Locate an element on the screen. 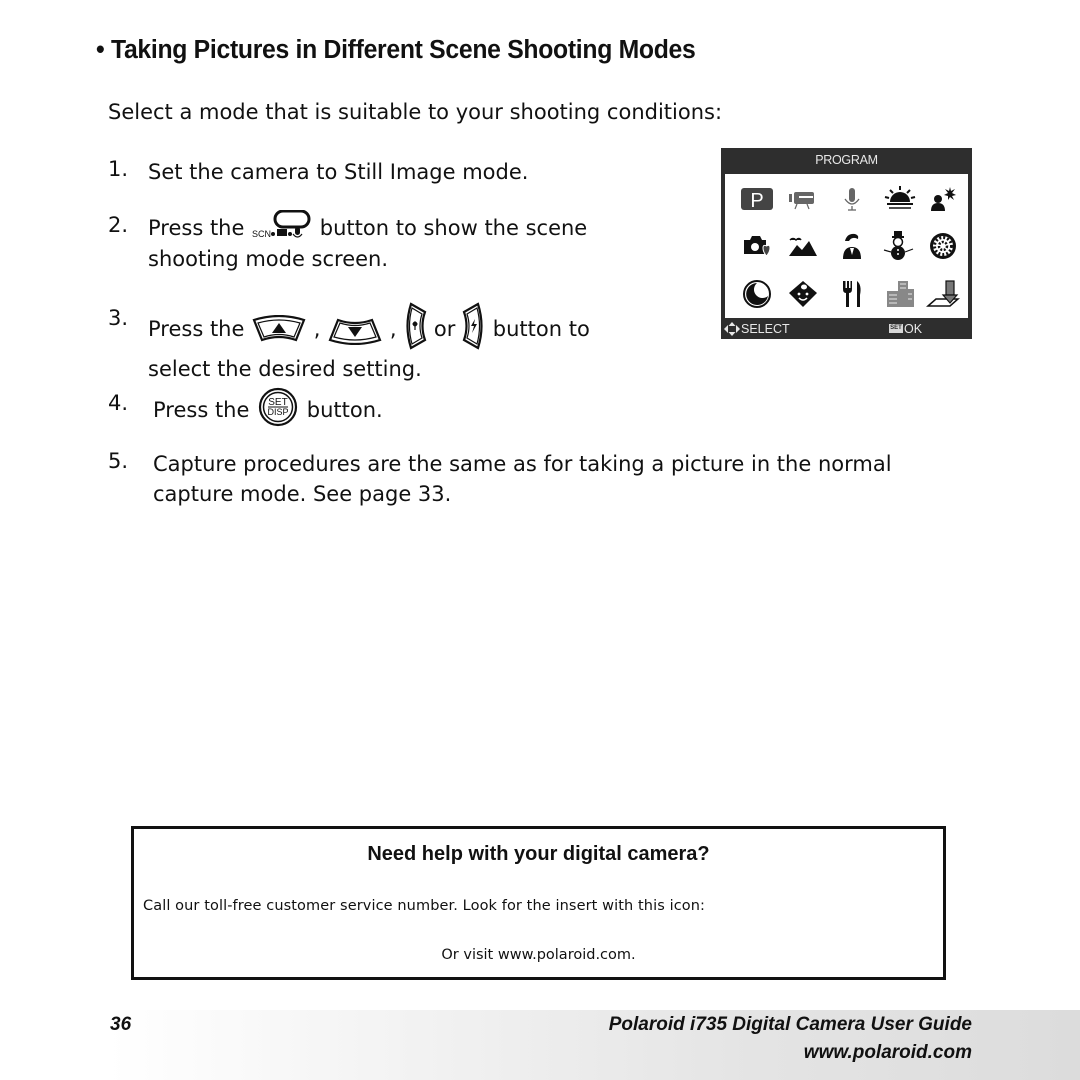 This screenshot has height=1080, width=1080. step-text-line2: select the desired setting. is located at coordinates (285, 369).